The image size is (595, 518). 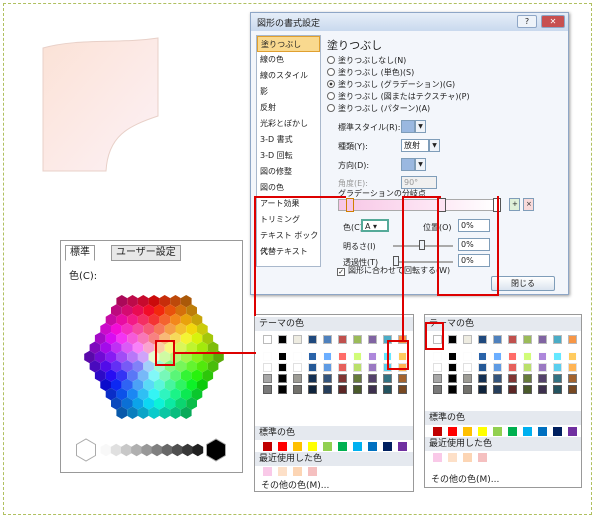 What do you see at coordinates (474, 225) in the screenshot?
I see `position-input: 0%` at bounding box center [474, 225].